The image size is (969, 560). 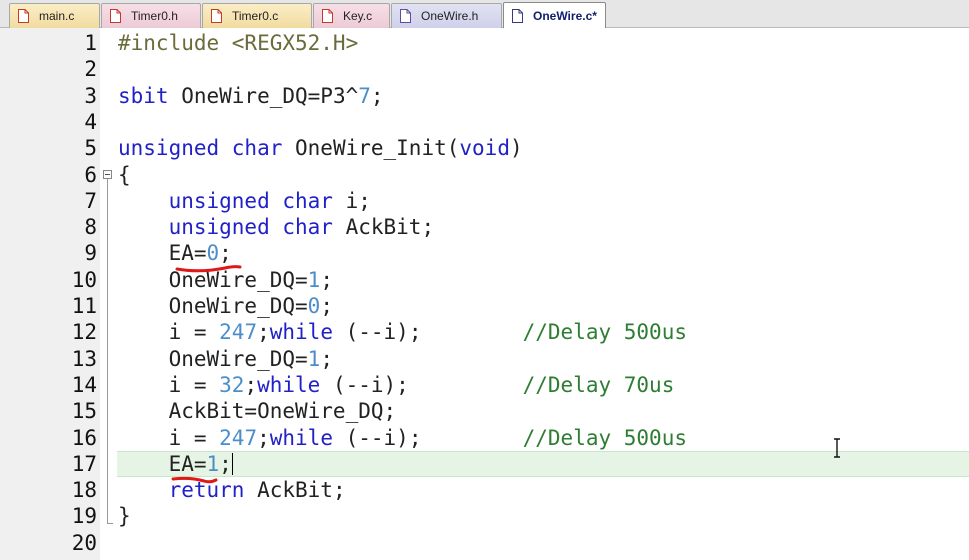 What do you see at coordinates (484, 490) in the screenshot?
I see `code-line: 18 return AckBit;` at bounding box center [484, 490].